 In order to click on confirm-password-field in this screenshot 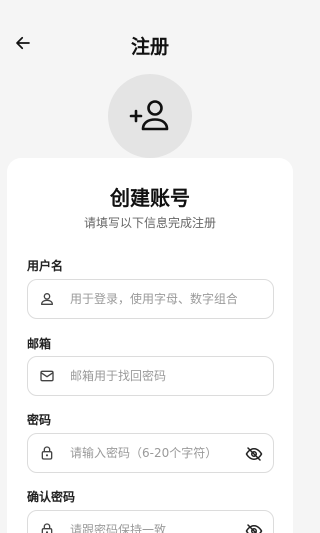, I will do `click(150, 521)`.